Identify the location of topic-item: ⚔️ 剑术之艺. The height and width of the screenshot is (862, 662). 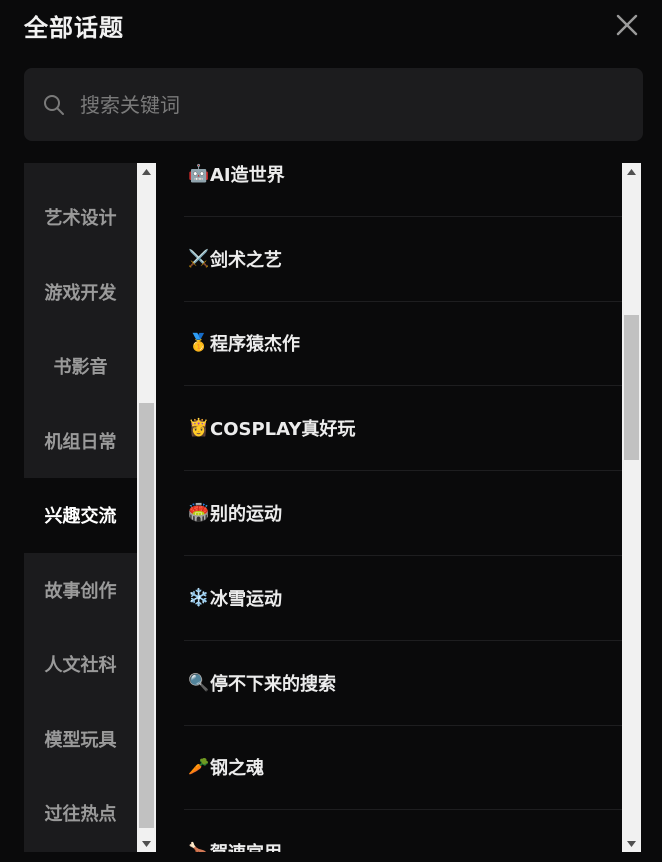
(403, 259).